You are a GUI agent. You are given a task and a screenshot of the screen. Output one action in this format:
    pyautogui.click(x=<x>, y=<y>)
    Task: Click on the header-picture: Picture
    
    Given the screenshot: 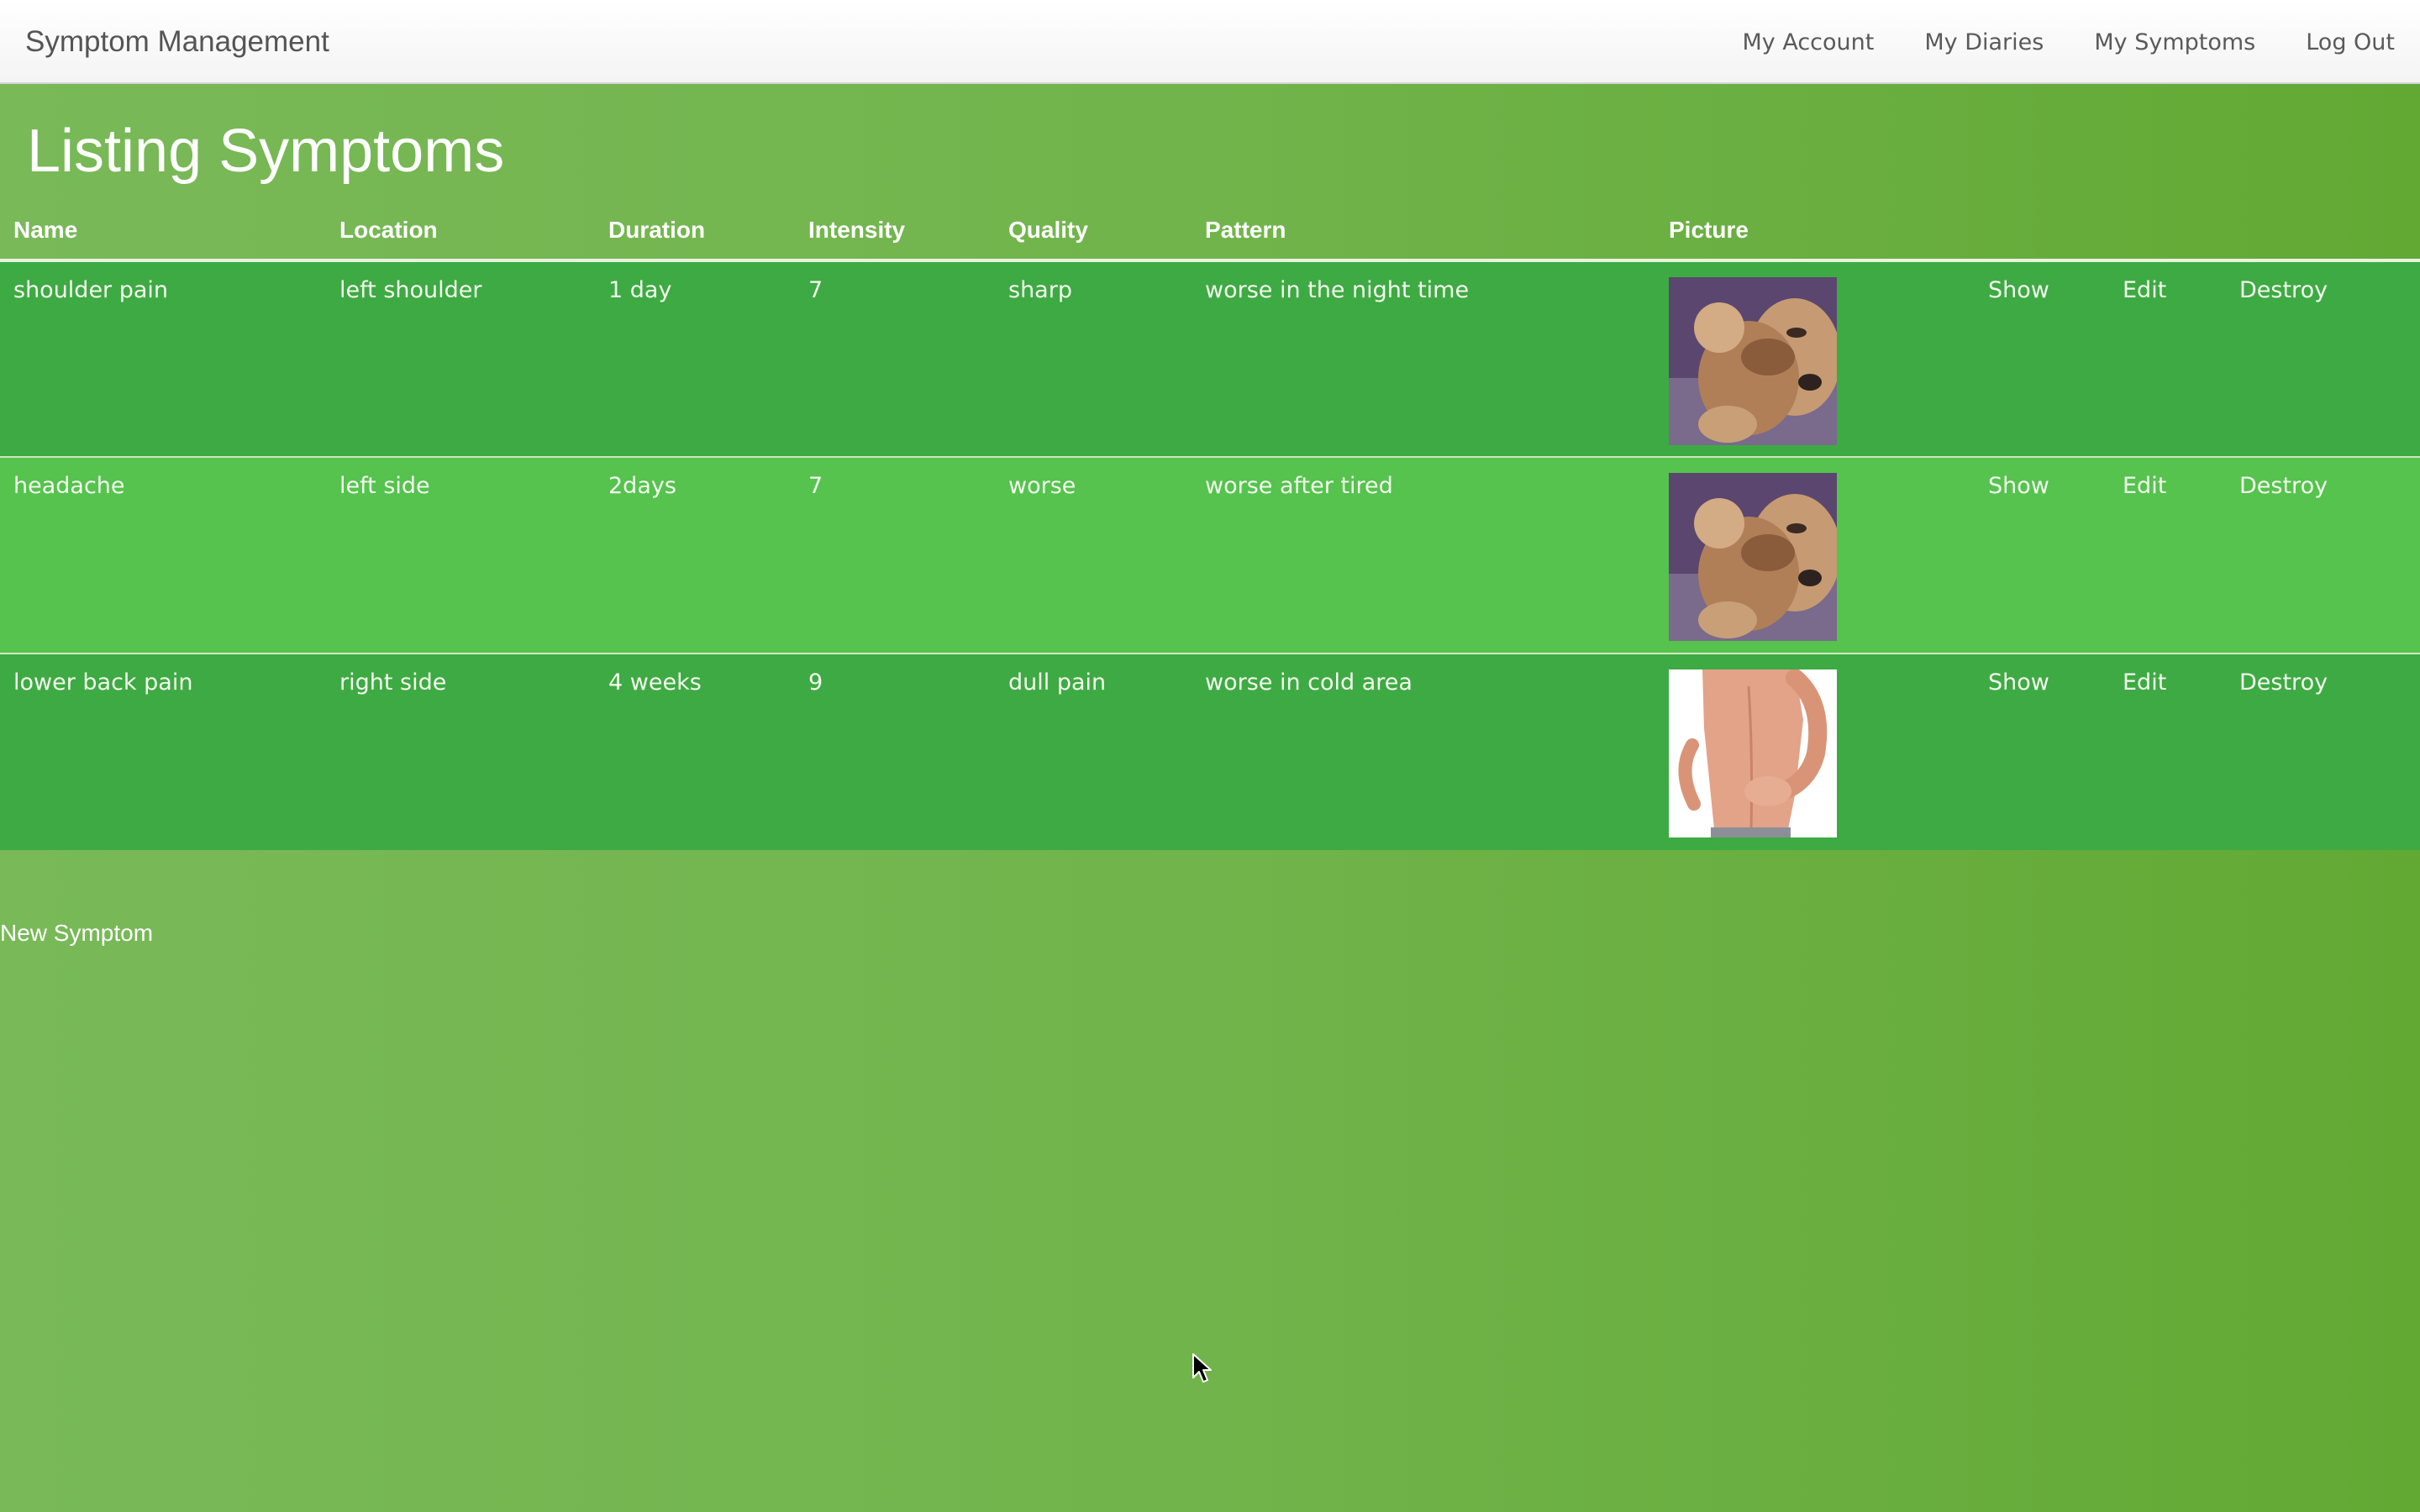 What is the action you would take?
    pyautogui.click(x=1815, y=232)
    